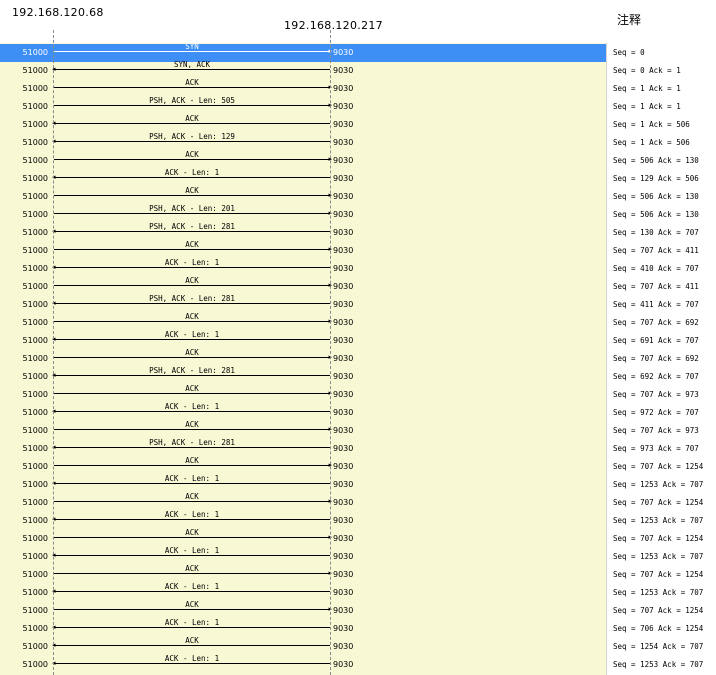 This screenshot has width=716, height=675. What do you see at coordinates (629, 52) in the screenshot?
I see `flow-note: Seq = 0` at bounding box center [629, 52].